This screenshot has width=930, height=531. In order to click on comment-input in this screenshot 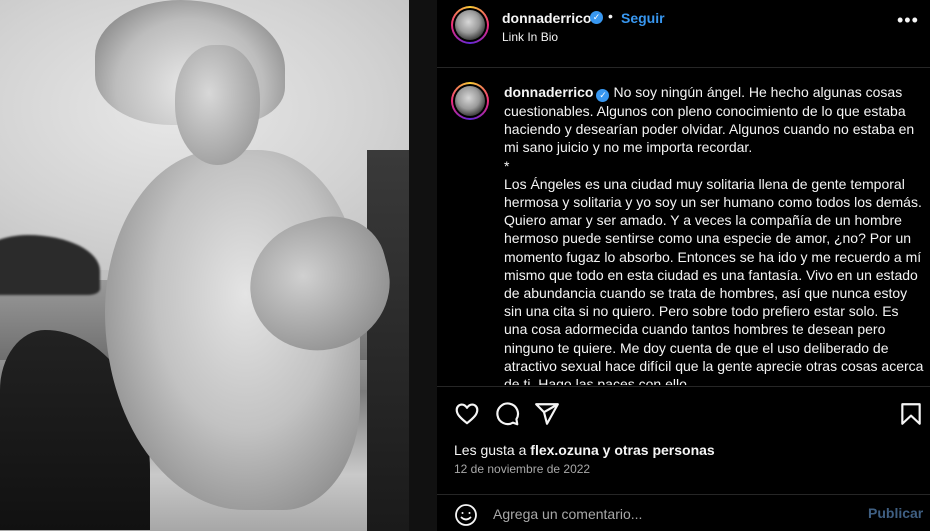, I will do `click(673, 514)`.